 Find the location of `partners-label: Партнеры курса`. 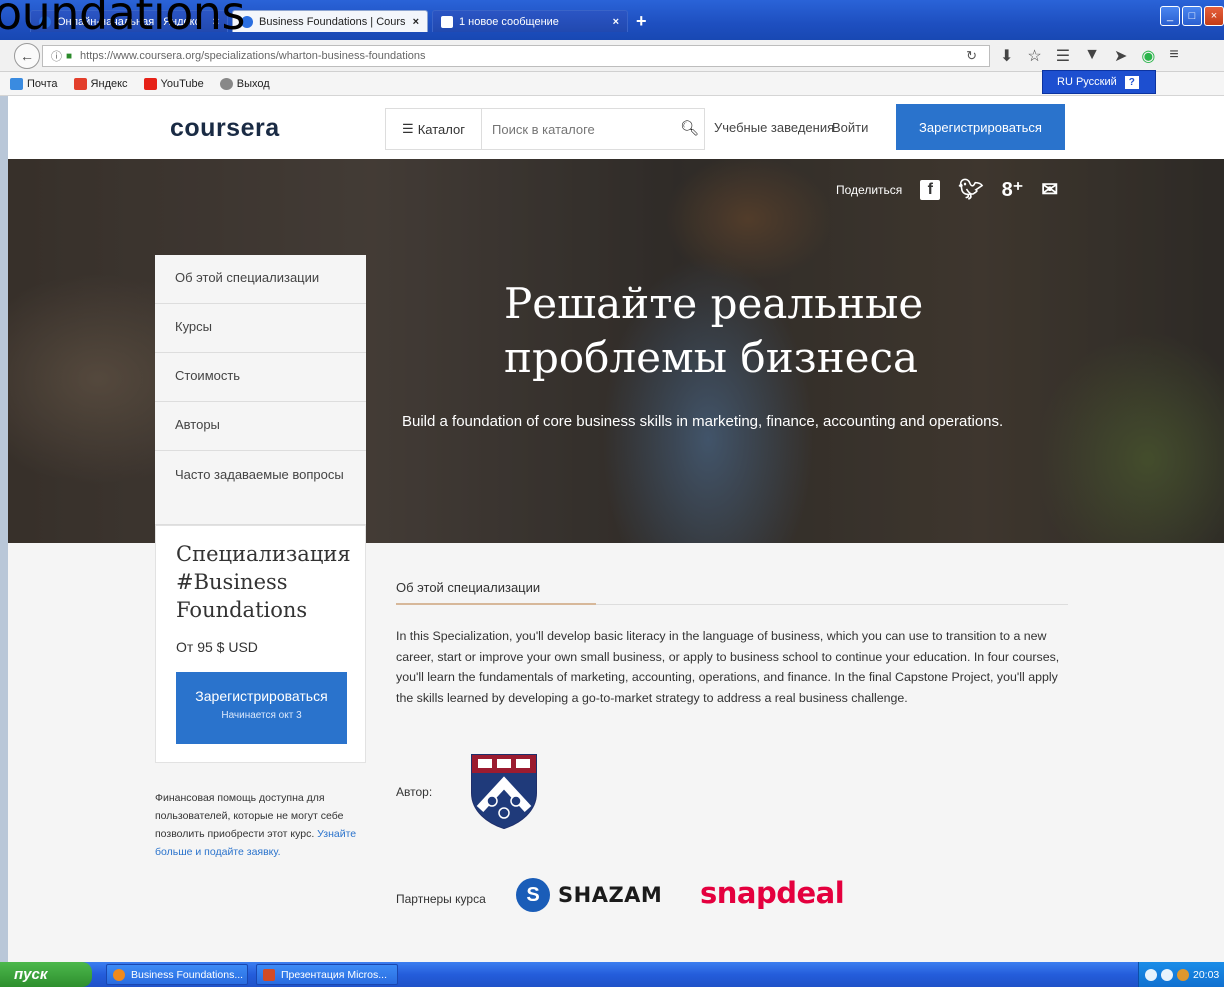

partners-label: Партнеры курса is located at coordinates (441, 899).